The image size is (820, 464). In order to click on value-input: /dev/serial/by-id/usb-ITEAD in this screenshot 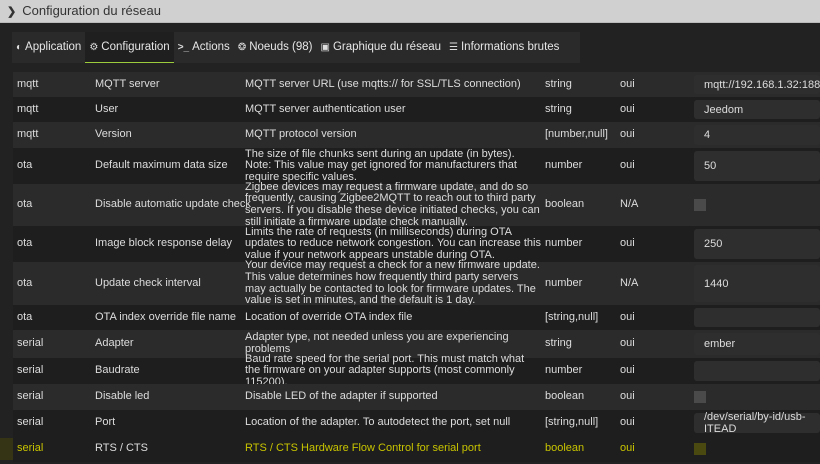, I will do `click(757, 423)`.